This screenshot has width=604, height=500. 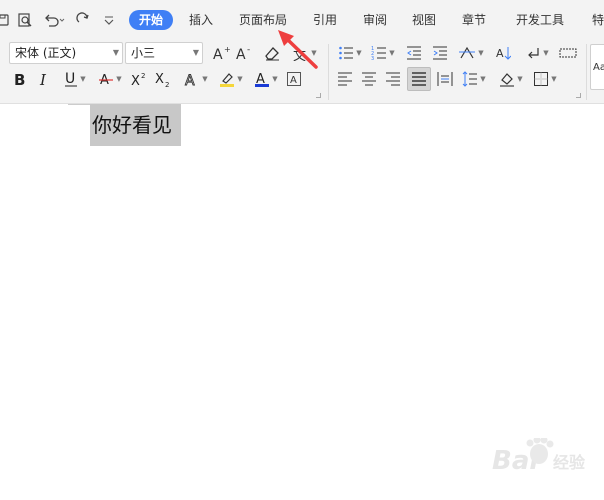 I want to click on align-right-icon, so click(x=393, y=79).